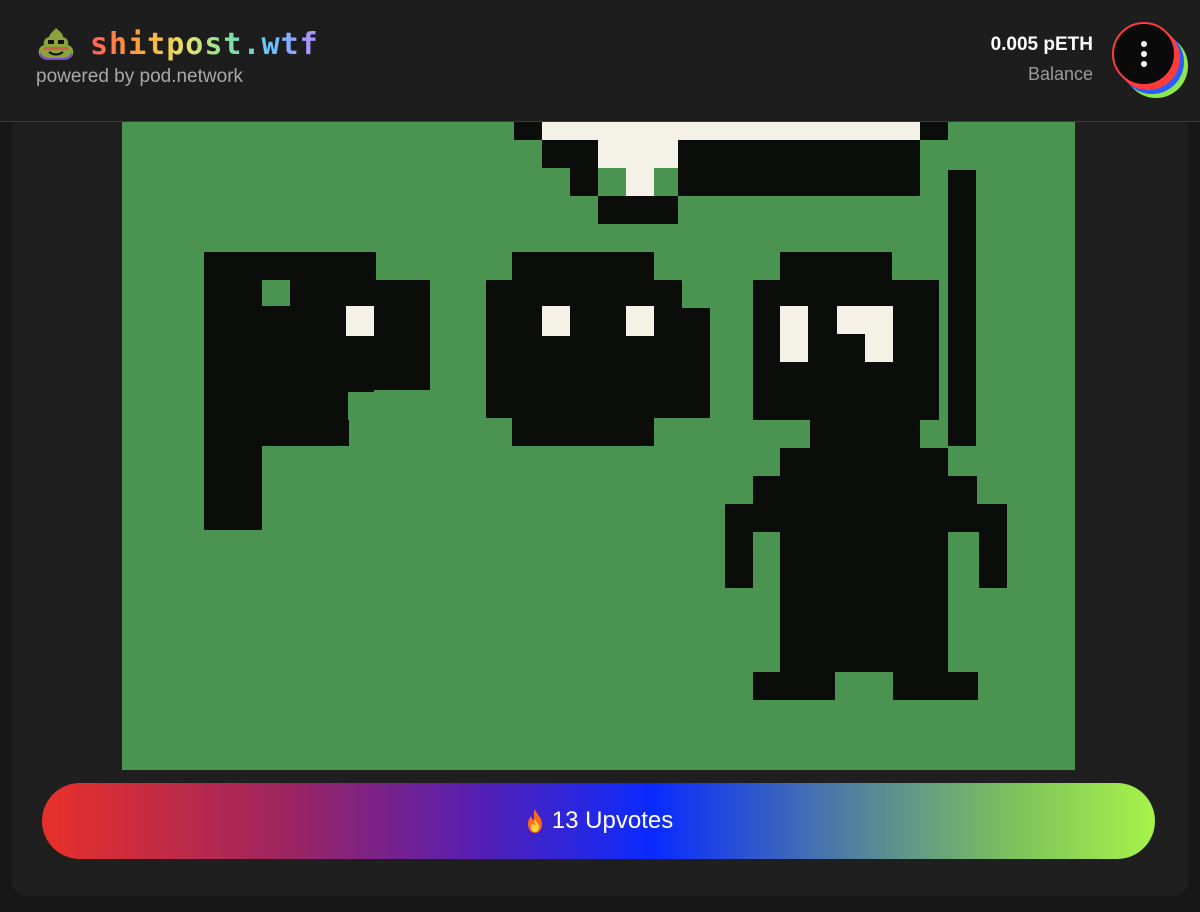 This screenshot has height=912, width=1200. I want to click on balance-value: 0.005 pETH, so click(1041, 44).